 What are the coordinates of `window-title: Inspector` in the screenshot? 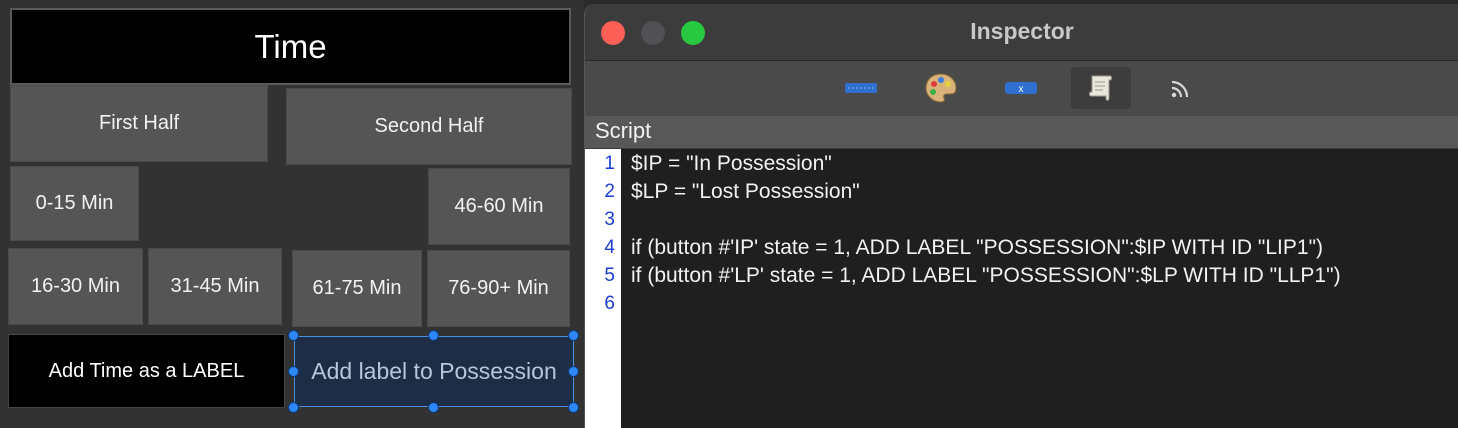 It's located at (1022, 31).